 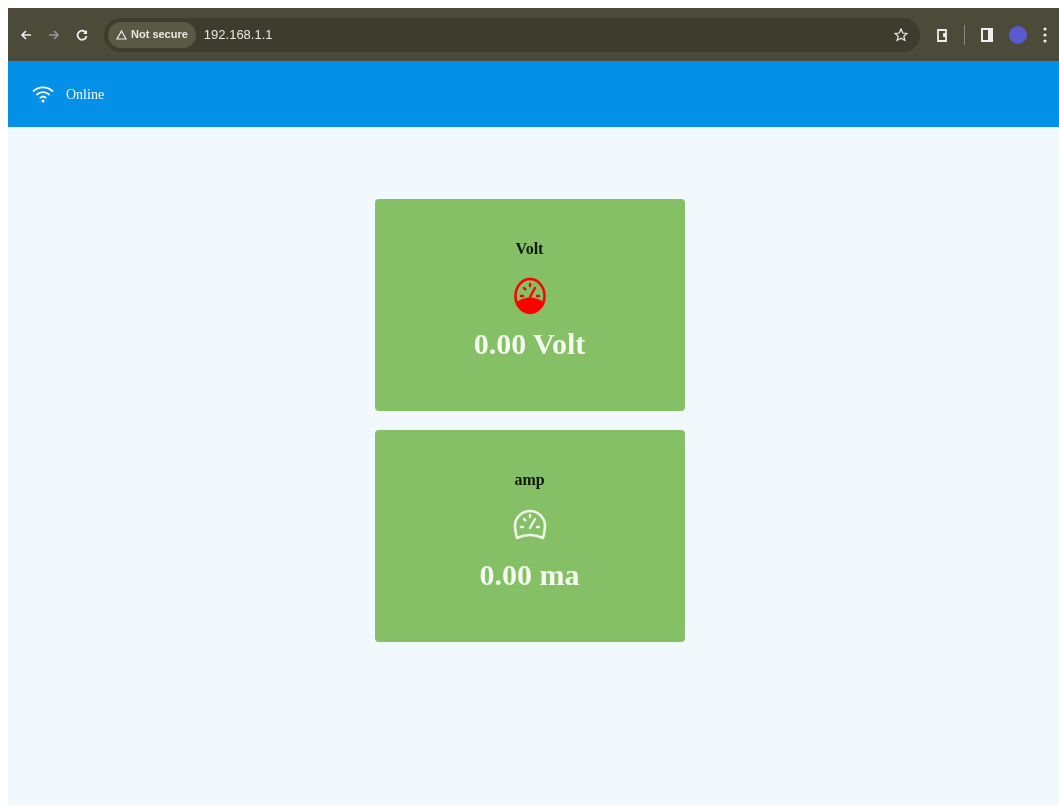 I want to click on forward-icon, so click(x=54, y=34).